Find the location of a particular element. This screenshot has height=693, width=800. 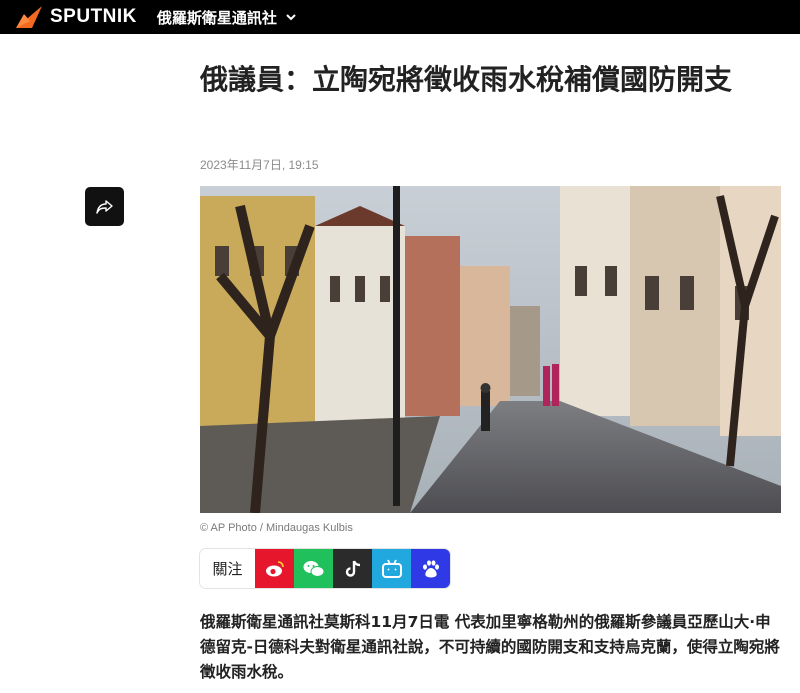

tiktok-button is located at coordinates (352, 568).